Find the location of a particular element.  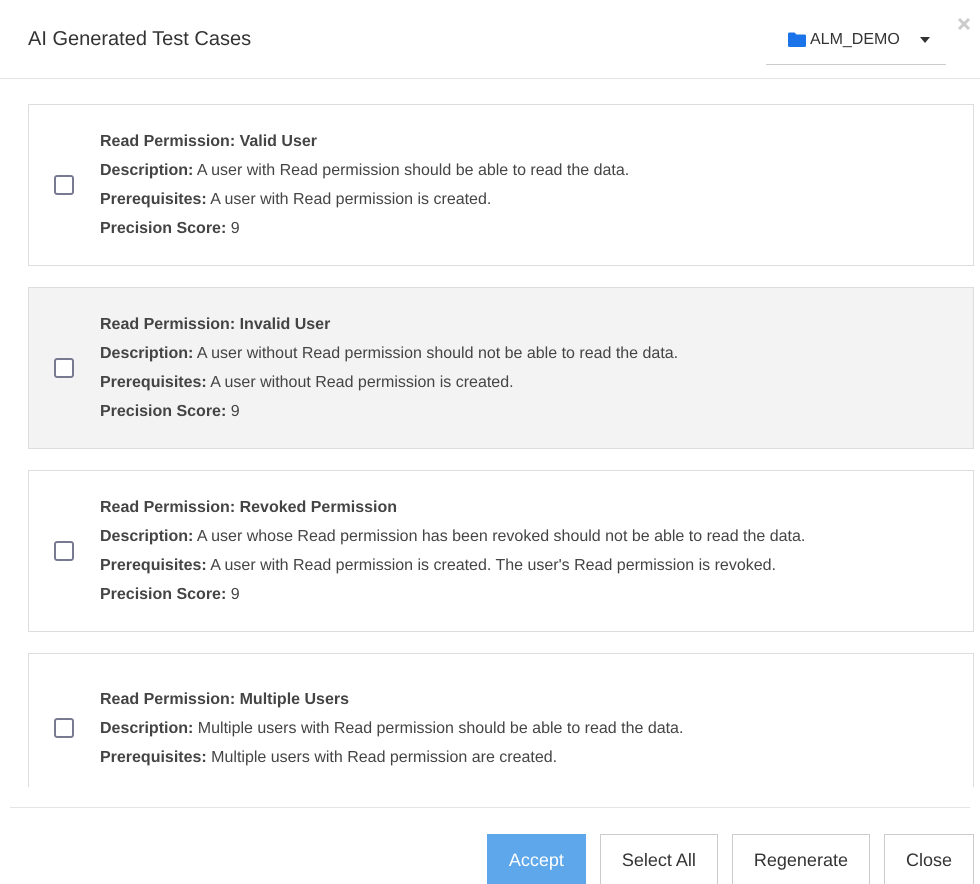

test-case-field: Description: A user without Read permission should not be able to read the data. is located at coordinates (389, 353).